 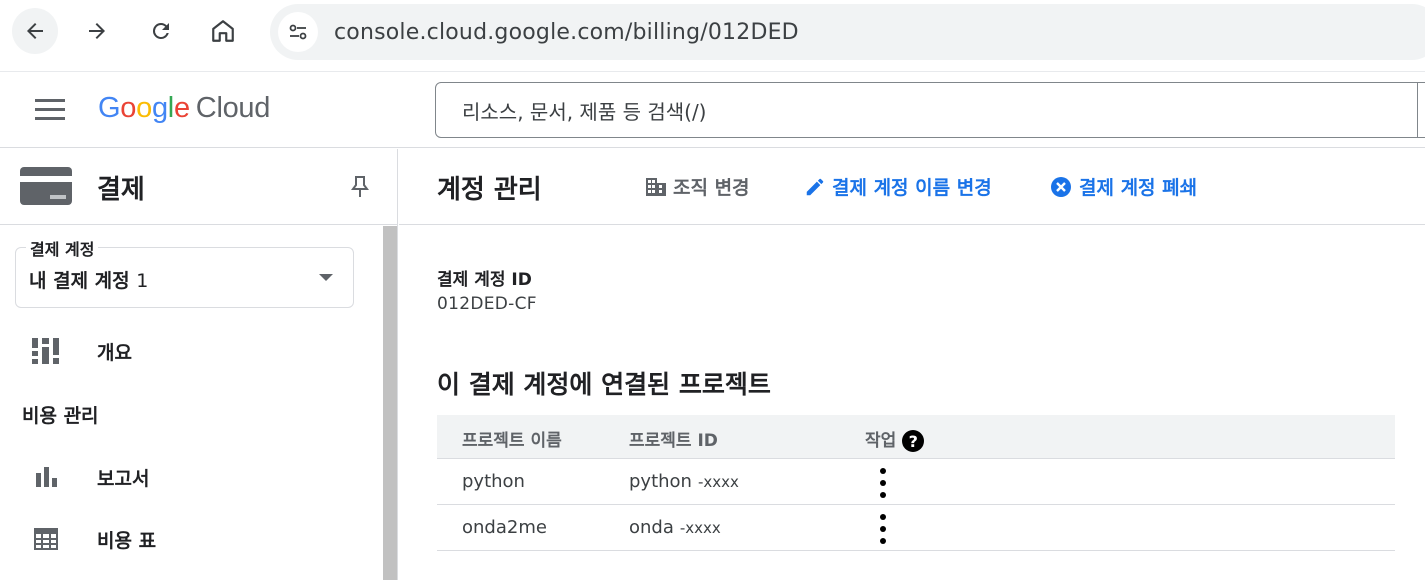 I want to click on project-name-cell: onda2me, so click(x=504, y=527).